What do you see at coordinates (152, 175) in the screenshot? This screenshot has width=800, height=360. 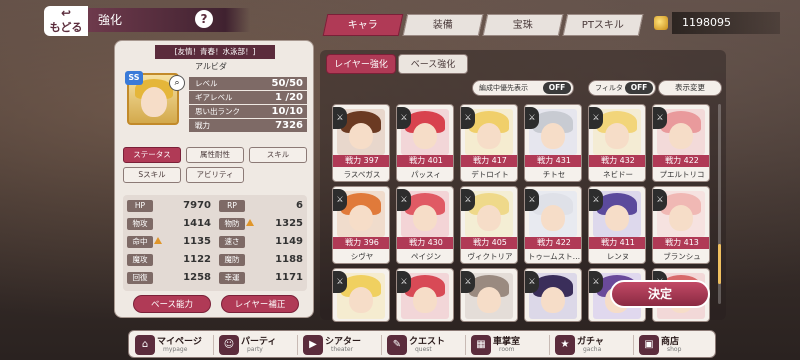 I see `subtab-s-skill: Sスキル` at bounding box center [152, 175].